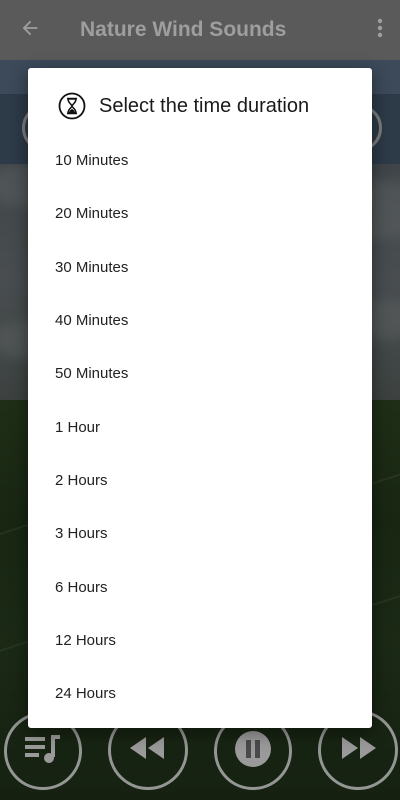 The width and height of the screenshot is (400, 800). Describe the element at coordinates (253, 751) in the screenshot. I see `pause-icon` at that location.